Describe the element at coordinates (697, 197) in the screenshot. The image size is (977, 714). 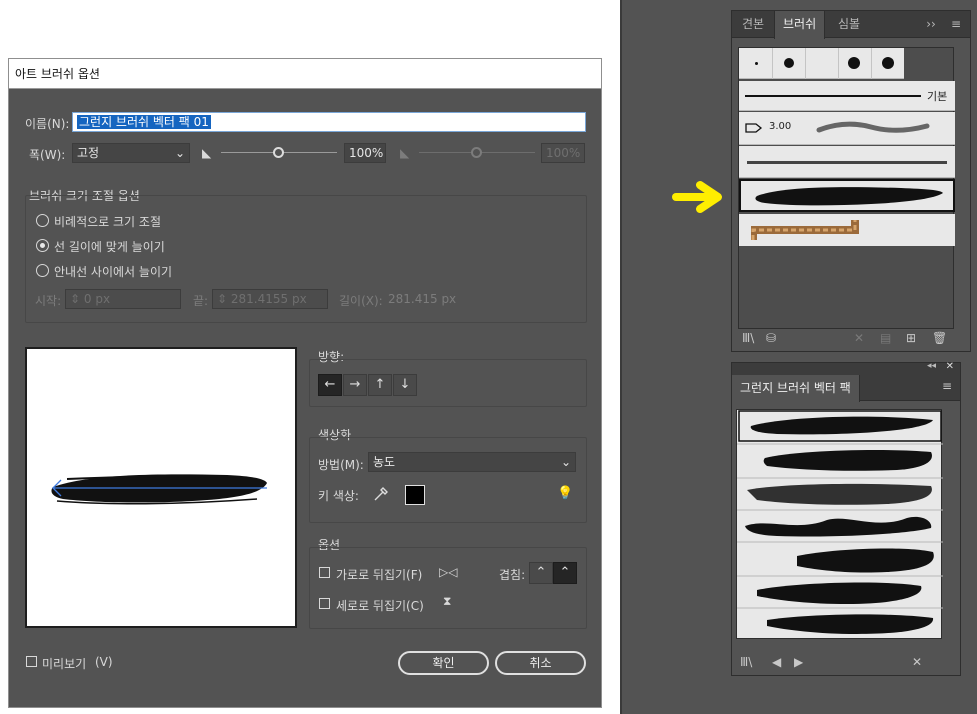
I see `annotation-arrow-icon` at that location.